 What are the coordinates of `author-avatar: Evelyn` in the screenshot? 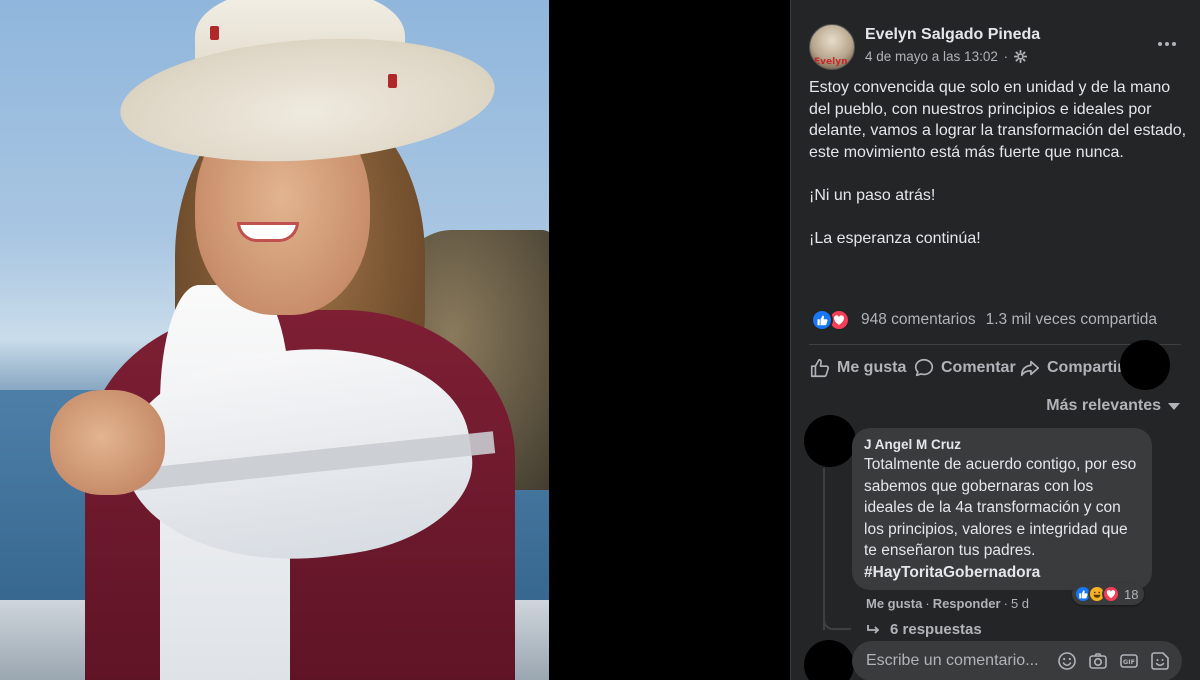 It's located at (832, 47).